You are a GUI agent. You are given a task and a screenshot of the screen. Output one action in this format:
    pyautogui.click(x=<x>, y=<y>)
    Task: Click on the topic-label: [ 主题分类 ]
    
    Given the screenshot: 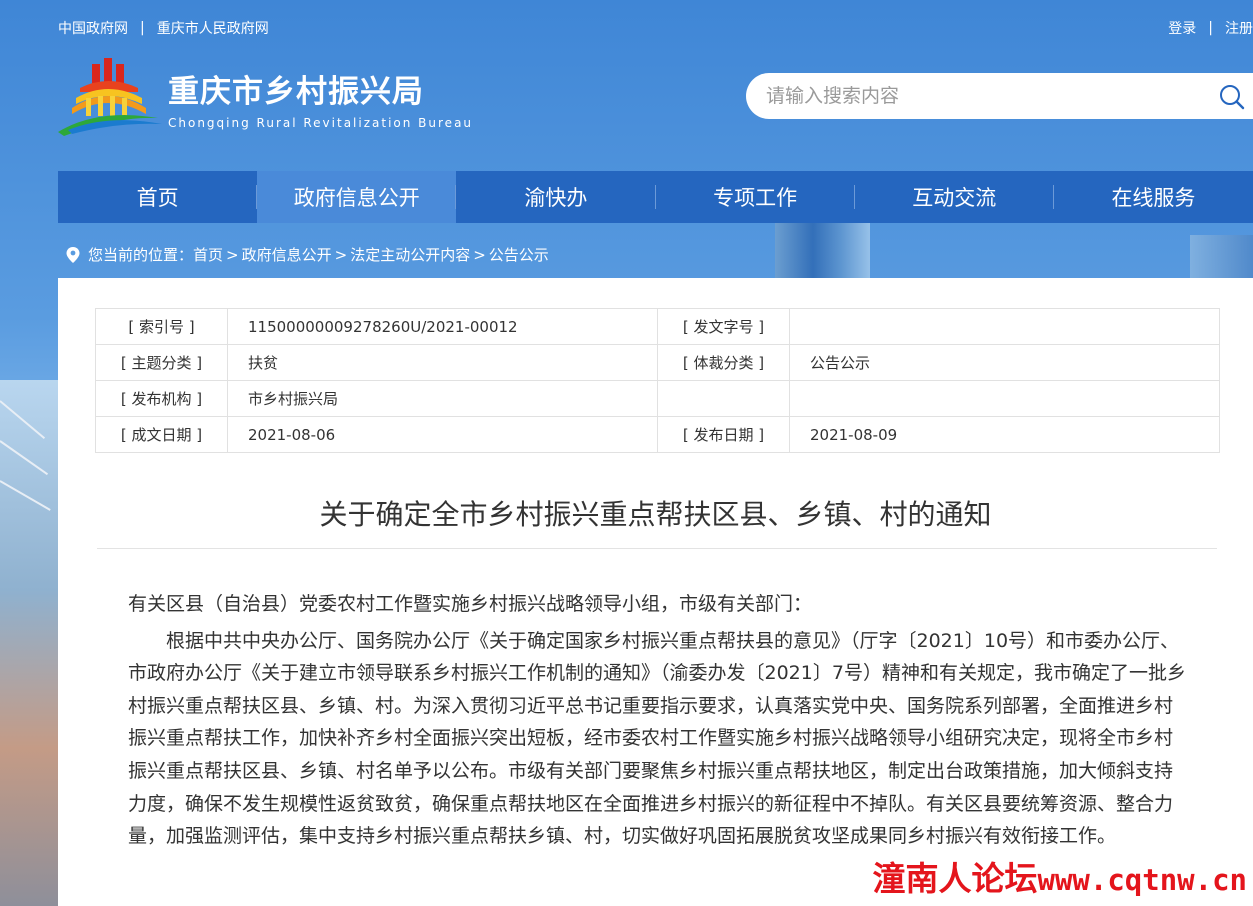 What is the action you would take?
    pyautogui.click(x=161, y=362)
    